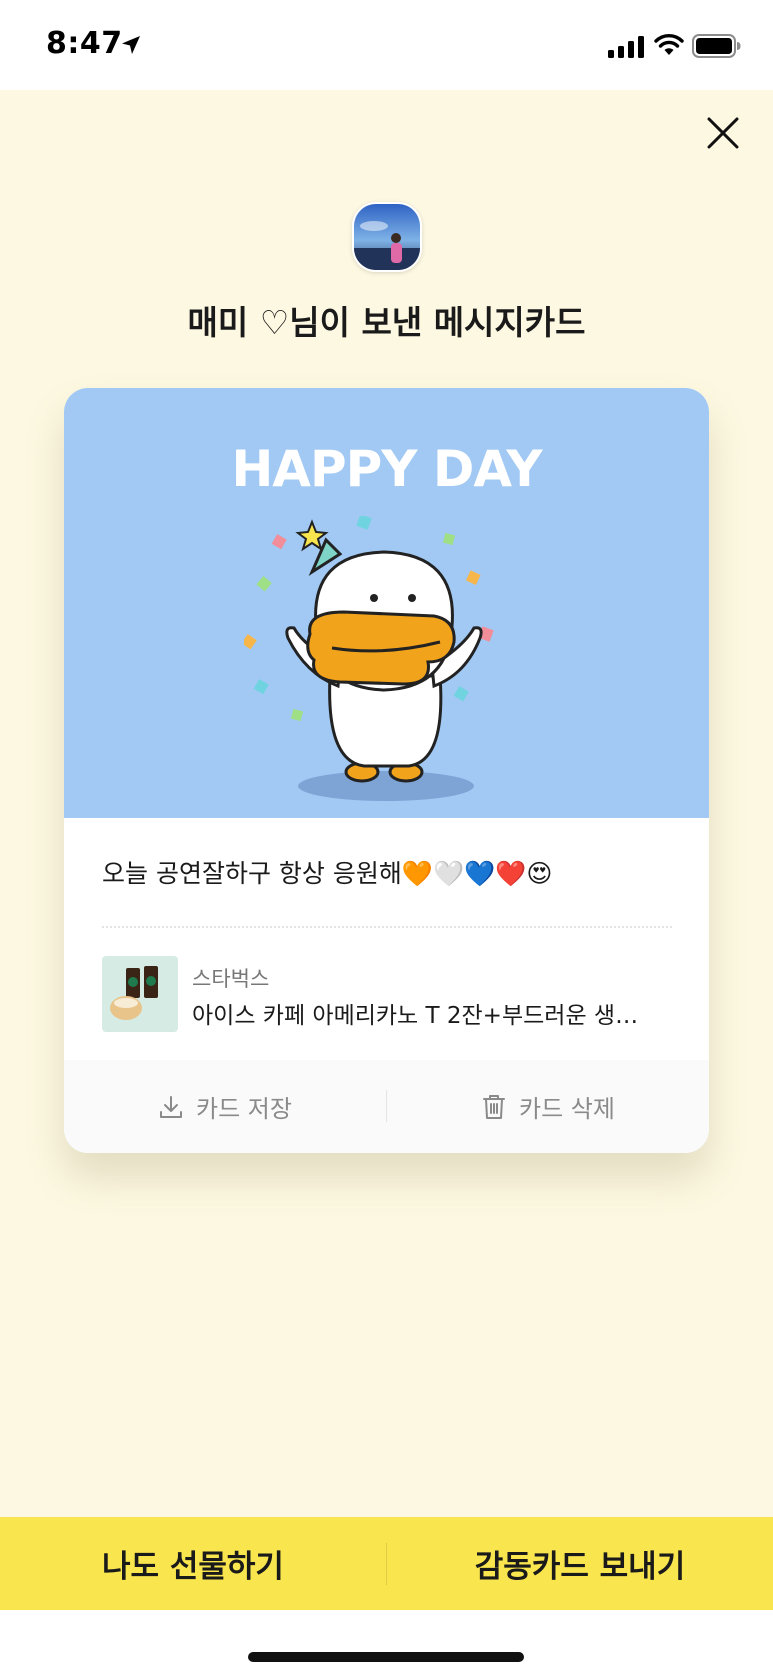 The width and height of the screenshot is (773, 1673). Describe the element at coordinates (231, 979) in the screenshot. I see `gift-brand: 스타벅스` at that location.